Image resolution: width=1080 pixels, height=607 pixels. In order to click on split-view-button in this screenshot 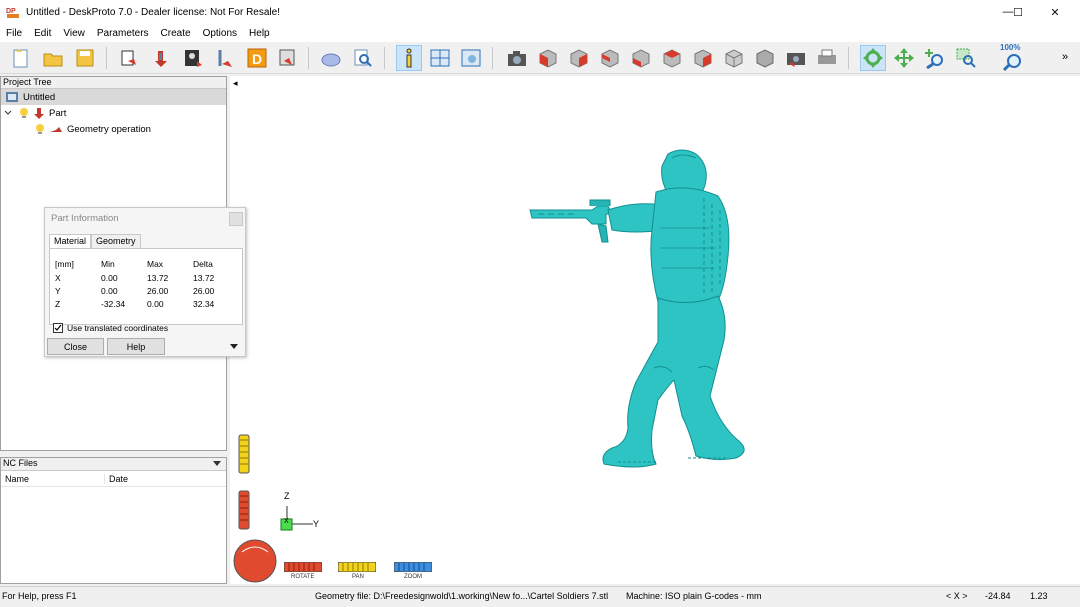, I will do `click(440, 58)`.